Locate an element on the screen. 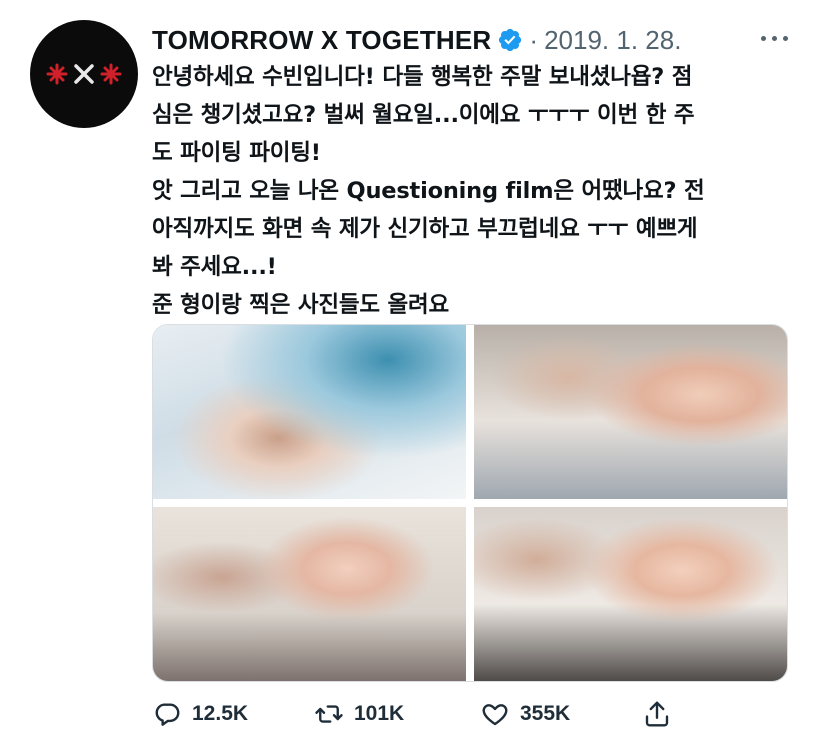 This screenshot has height=752, width=828. reply-icon is located at coordinates (167, 714).